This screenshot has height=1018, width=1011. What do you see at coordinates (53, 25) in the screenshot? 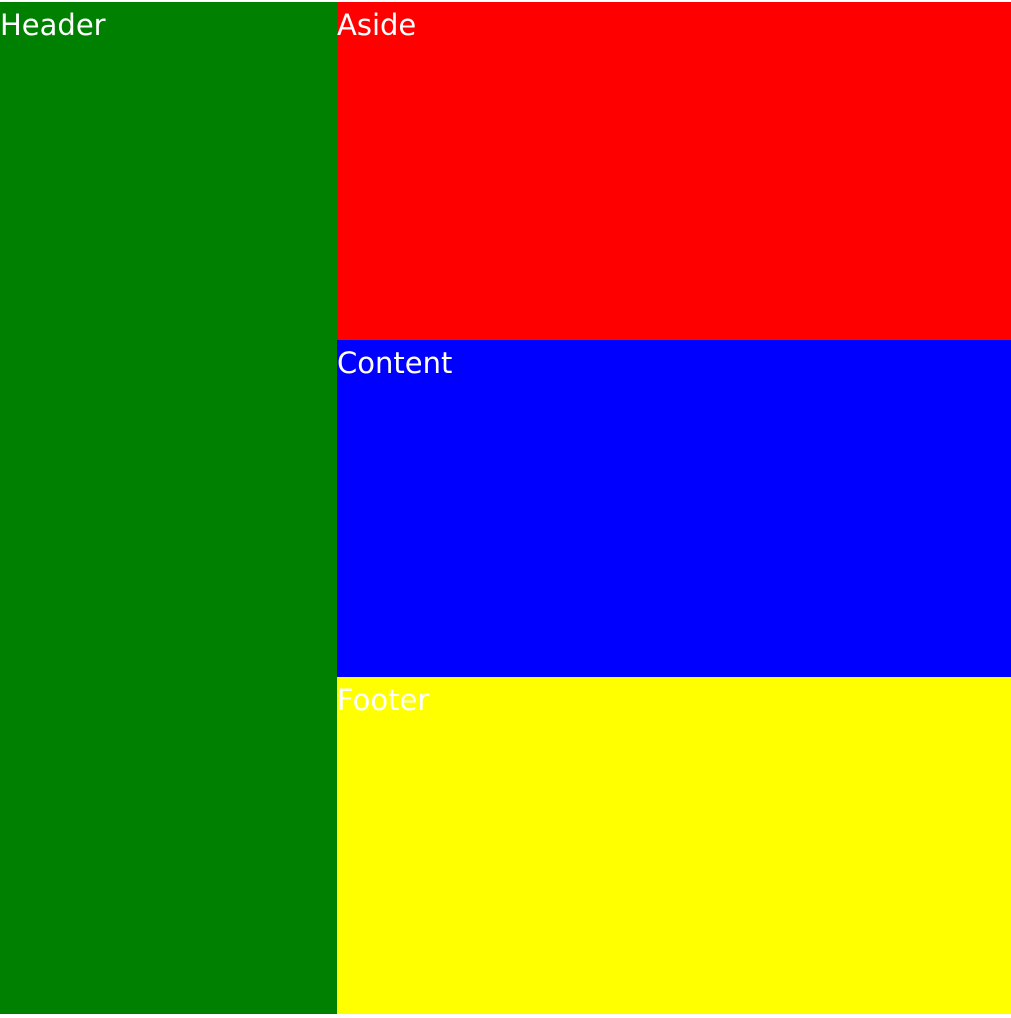
I see `header-label: Header` at bounding box center [53, 25].